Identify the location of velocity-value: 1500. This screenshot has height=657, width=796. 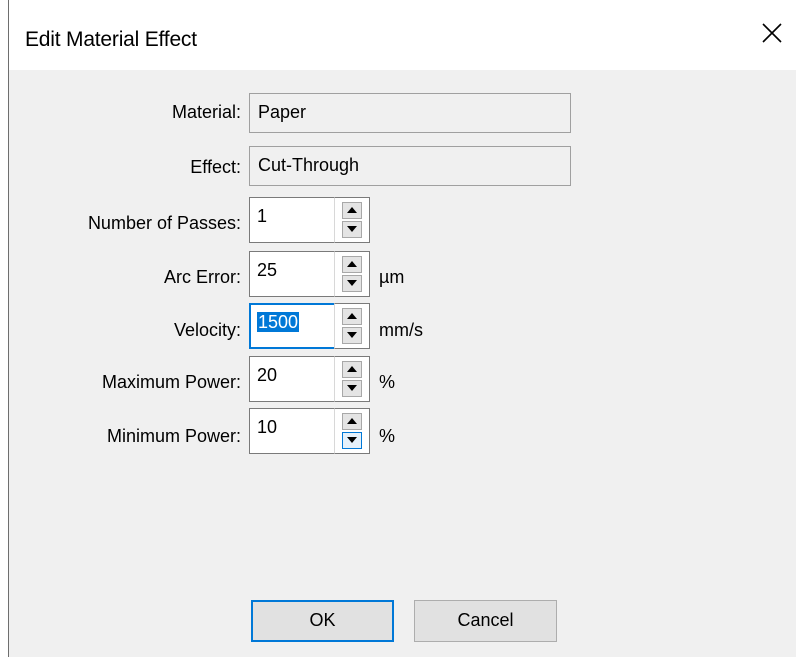
(278, 322).